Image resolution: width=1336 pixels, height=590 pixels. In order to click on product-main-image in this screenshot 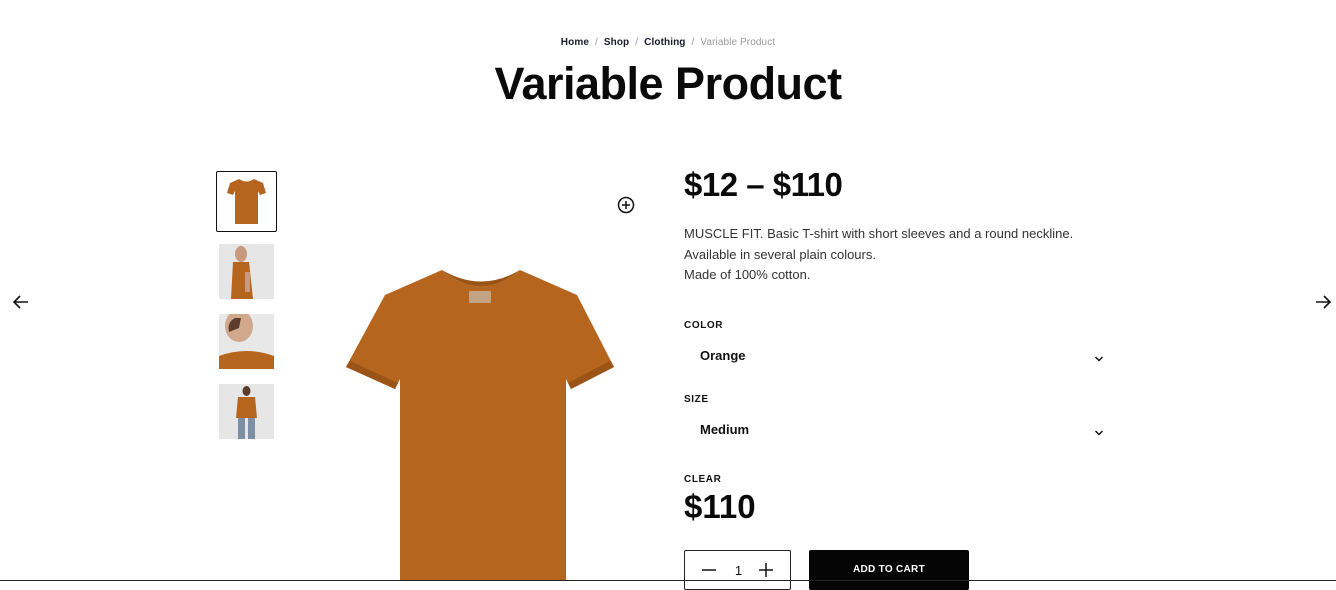, I will do `click(480, 418)`.